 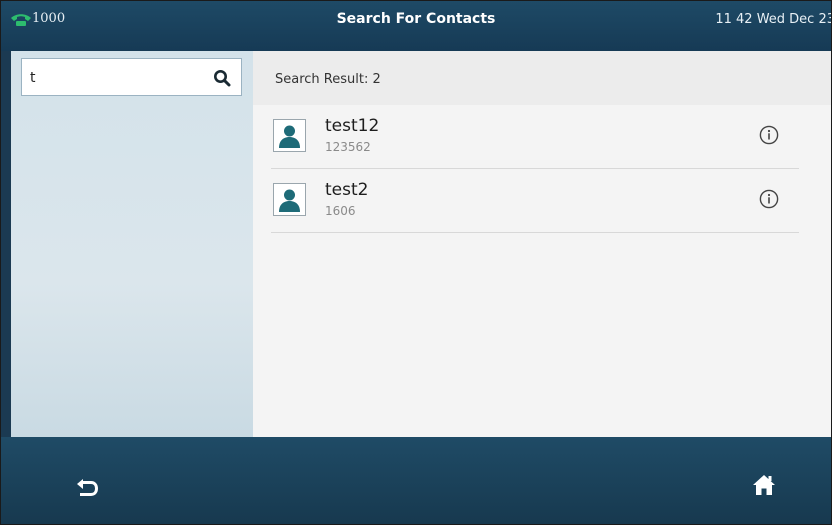 I want to click on contact-number: 123562, so click(x=348, y=147).